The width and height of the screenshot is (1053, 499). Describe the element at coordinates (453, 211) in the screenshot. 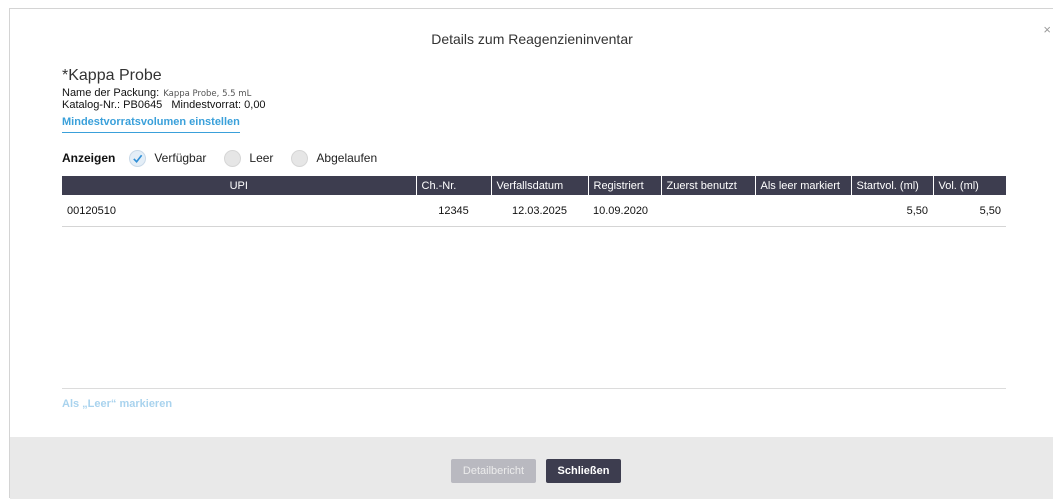

I see `cell-lot: 12345` at that location.